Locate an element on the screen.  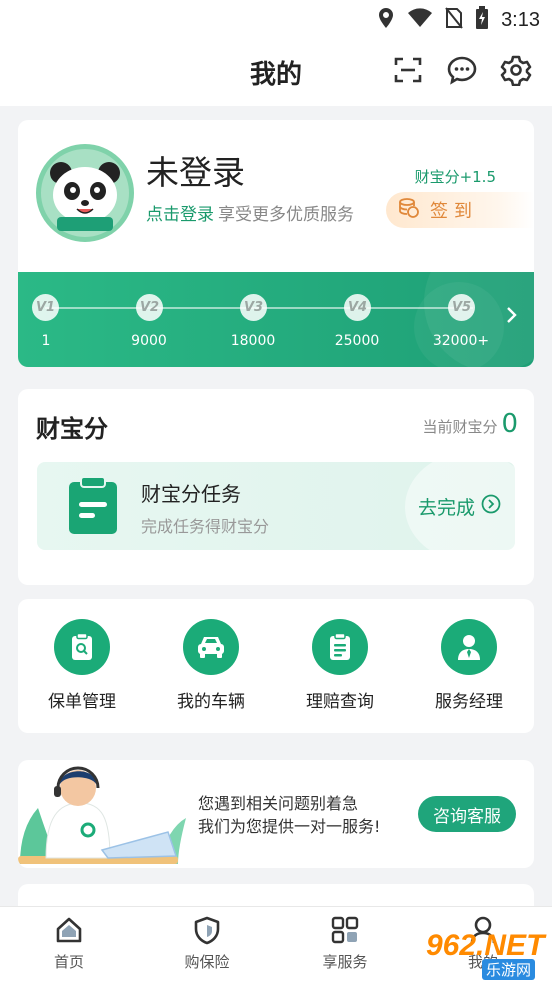
consult-button: 咨询客服 is located at coordinates (467, 814).